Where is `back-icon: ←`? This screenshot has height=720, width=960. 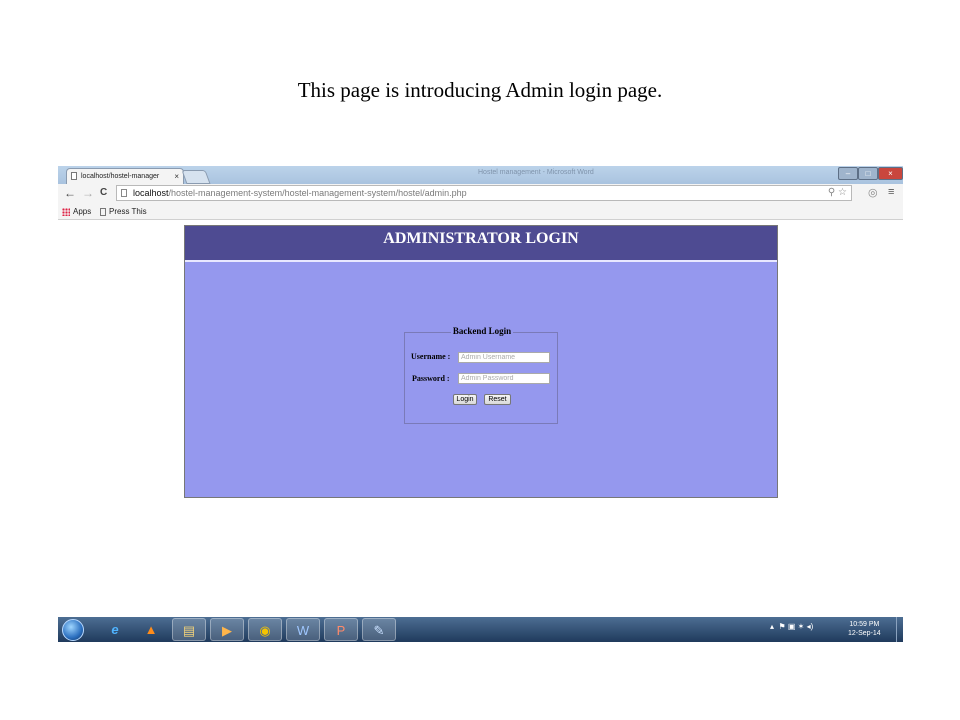 back-icon: ← is located at coordinates (70, 193).